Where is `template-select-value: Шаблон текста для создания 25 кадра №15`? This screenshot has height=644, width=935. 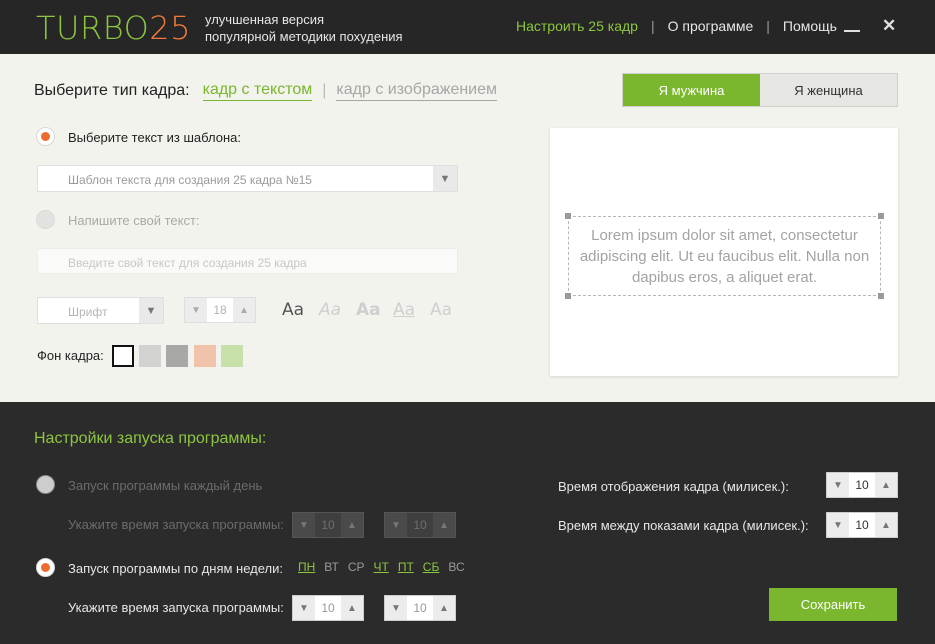
template-select-value: Шаблон текста для создания 25 кадра №15 is located at coordinates (190, 180).